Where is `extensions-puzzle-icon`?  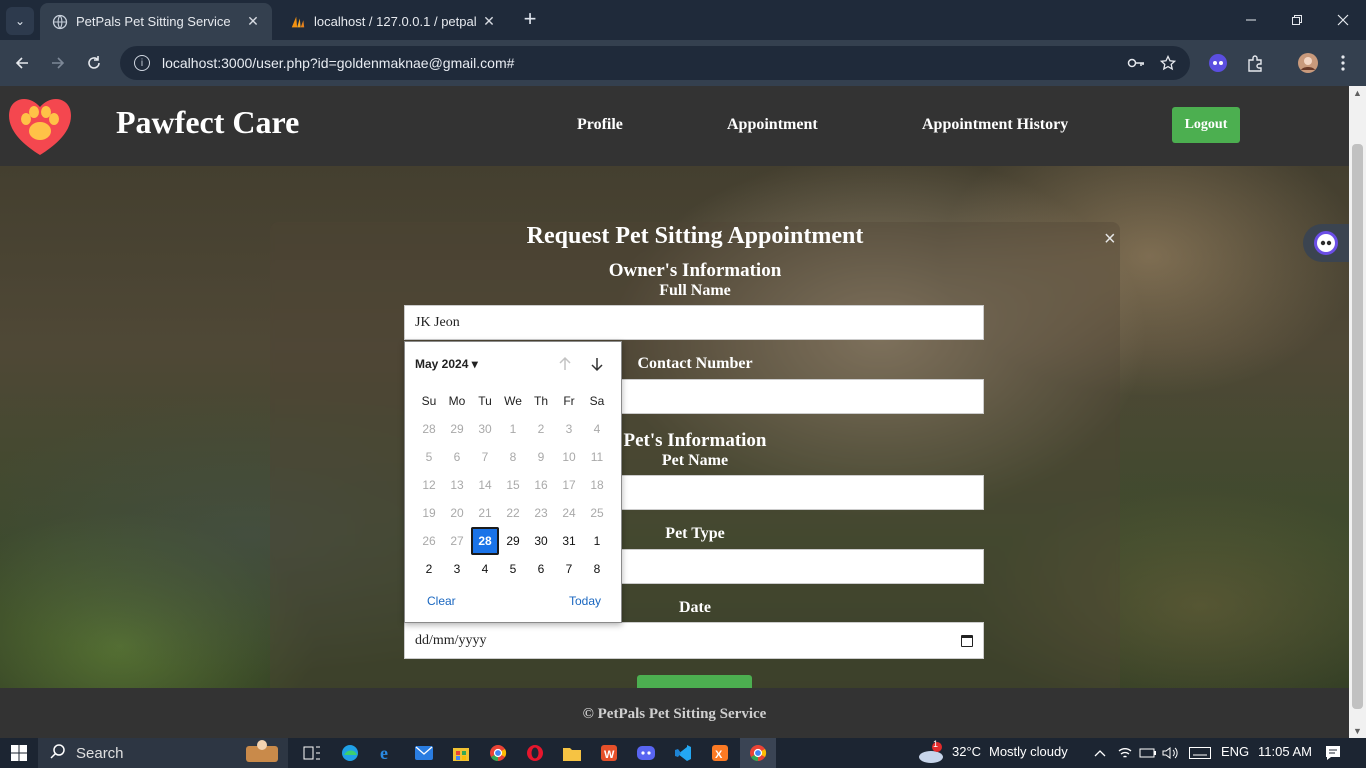
extensions-puzzle-icon is located at coordinates (1255, 63).